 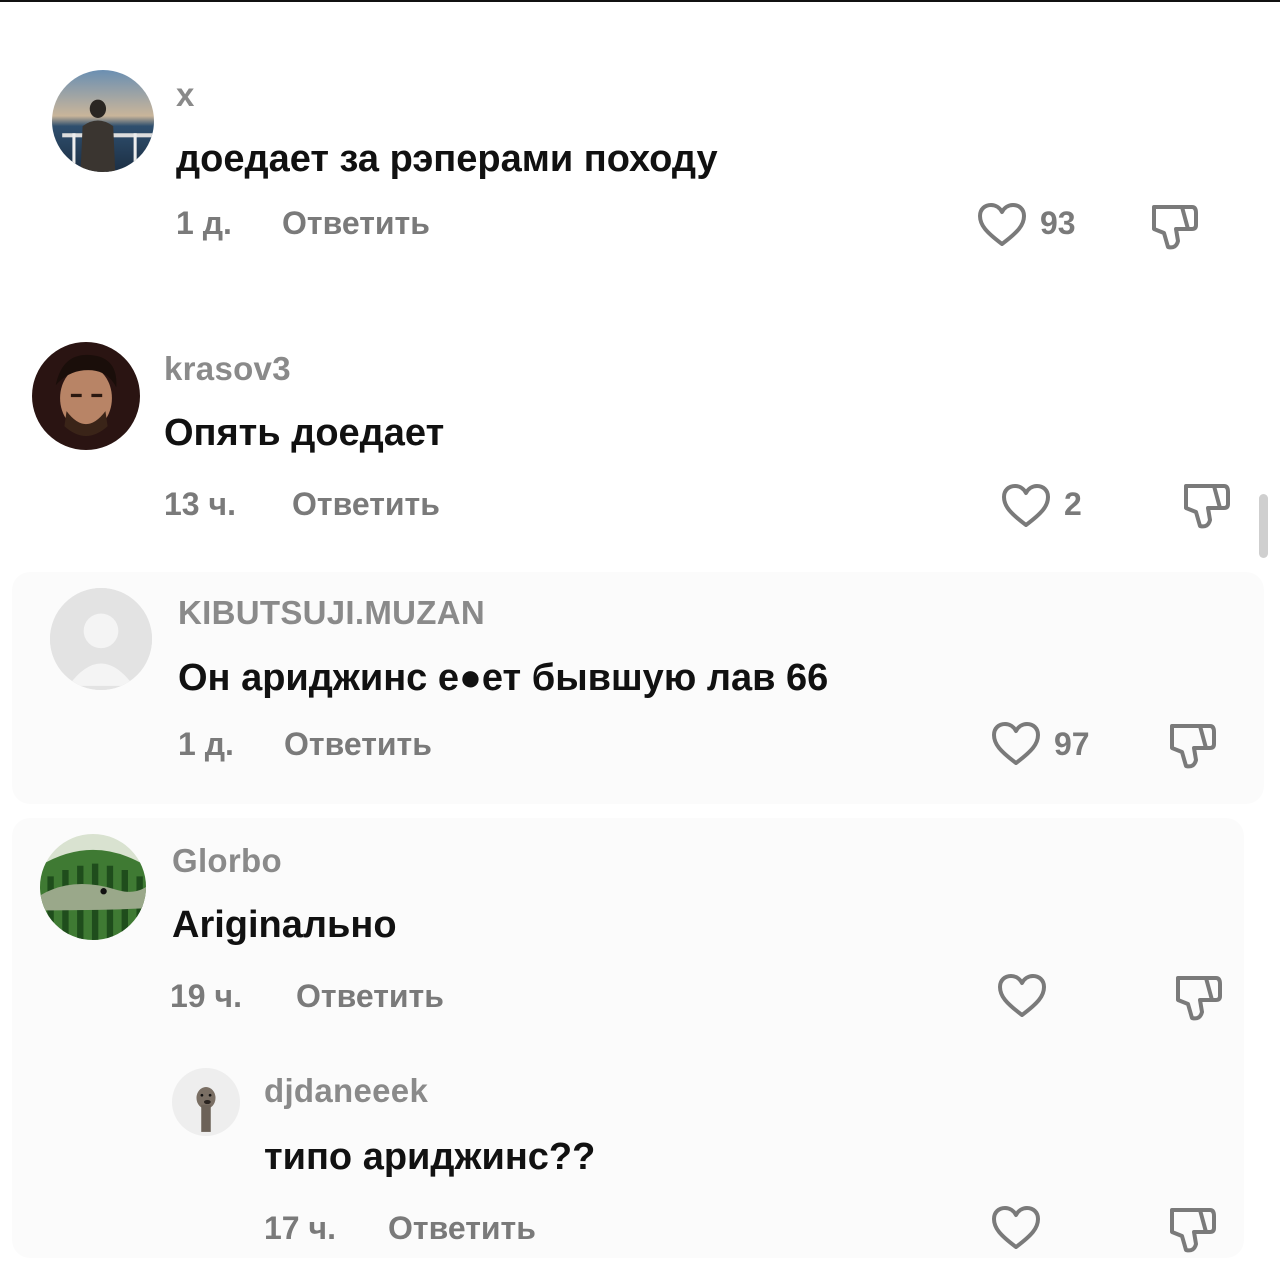 I want to click on like-count: 97, so click(x=1072, y=744).